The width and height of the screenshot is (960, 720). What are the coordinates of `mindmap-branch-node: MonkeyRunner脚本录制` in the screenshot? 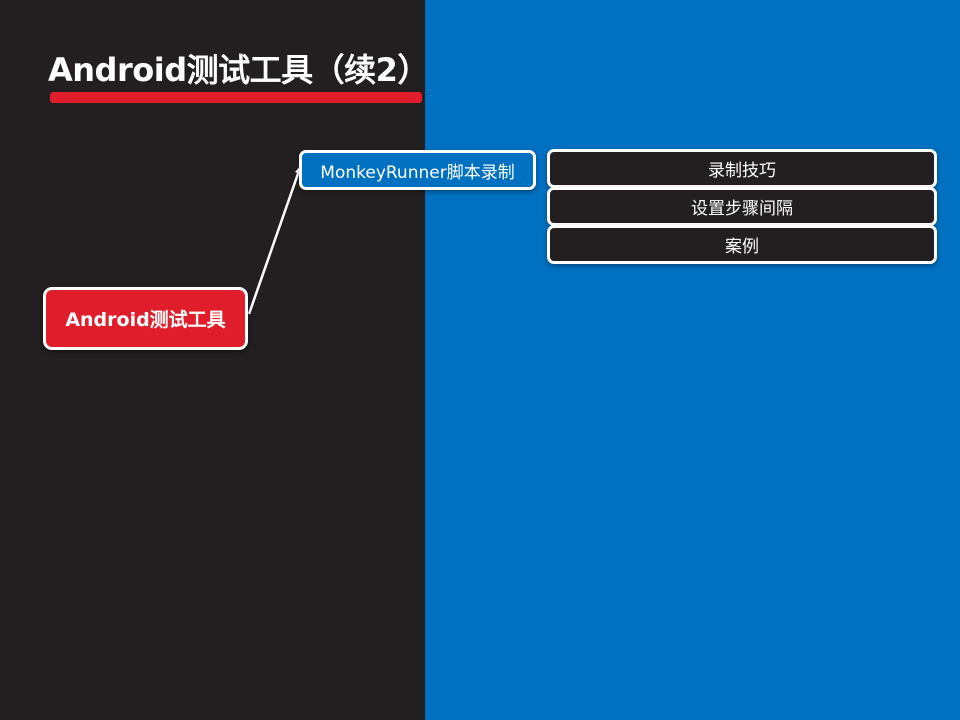 It's located at (417, 170).